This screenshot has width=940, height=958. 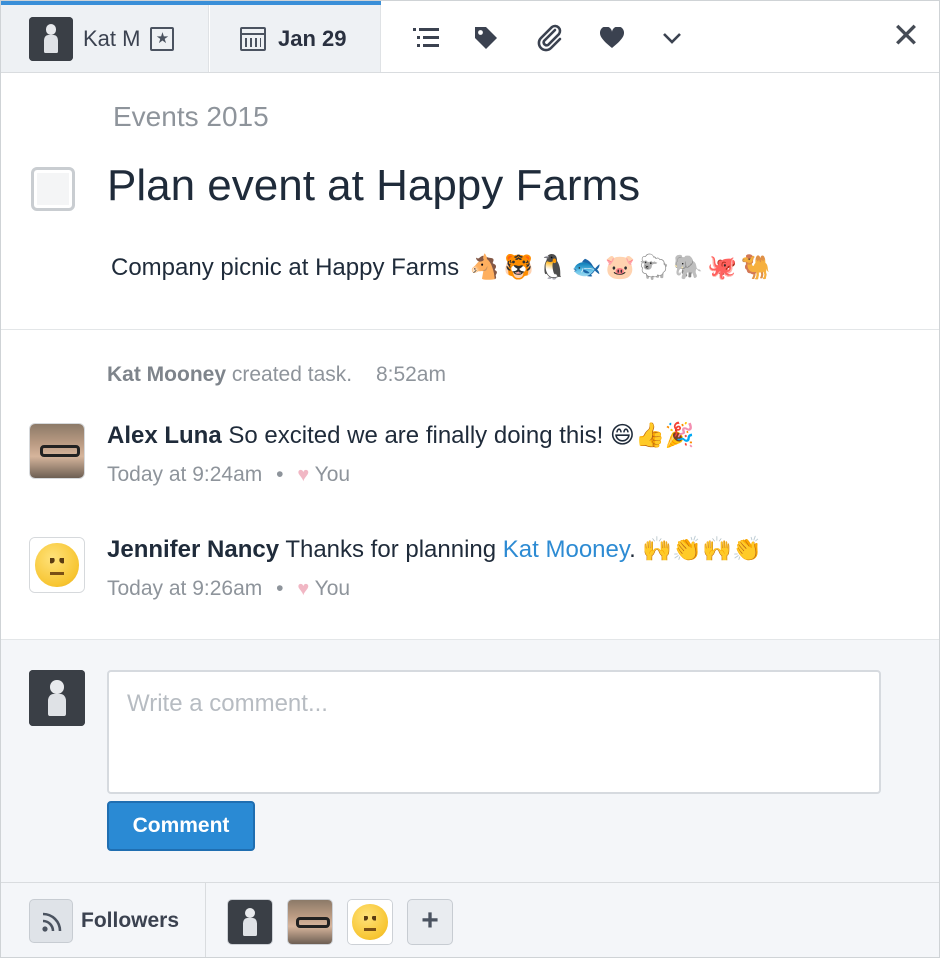 I want to click on followers-label: Followers, so click(x=130, y=920).